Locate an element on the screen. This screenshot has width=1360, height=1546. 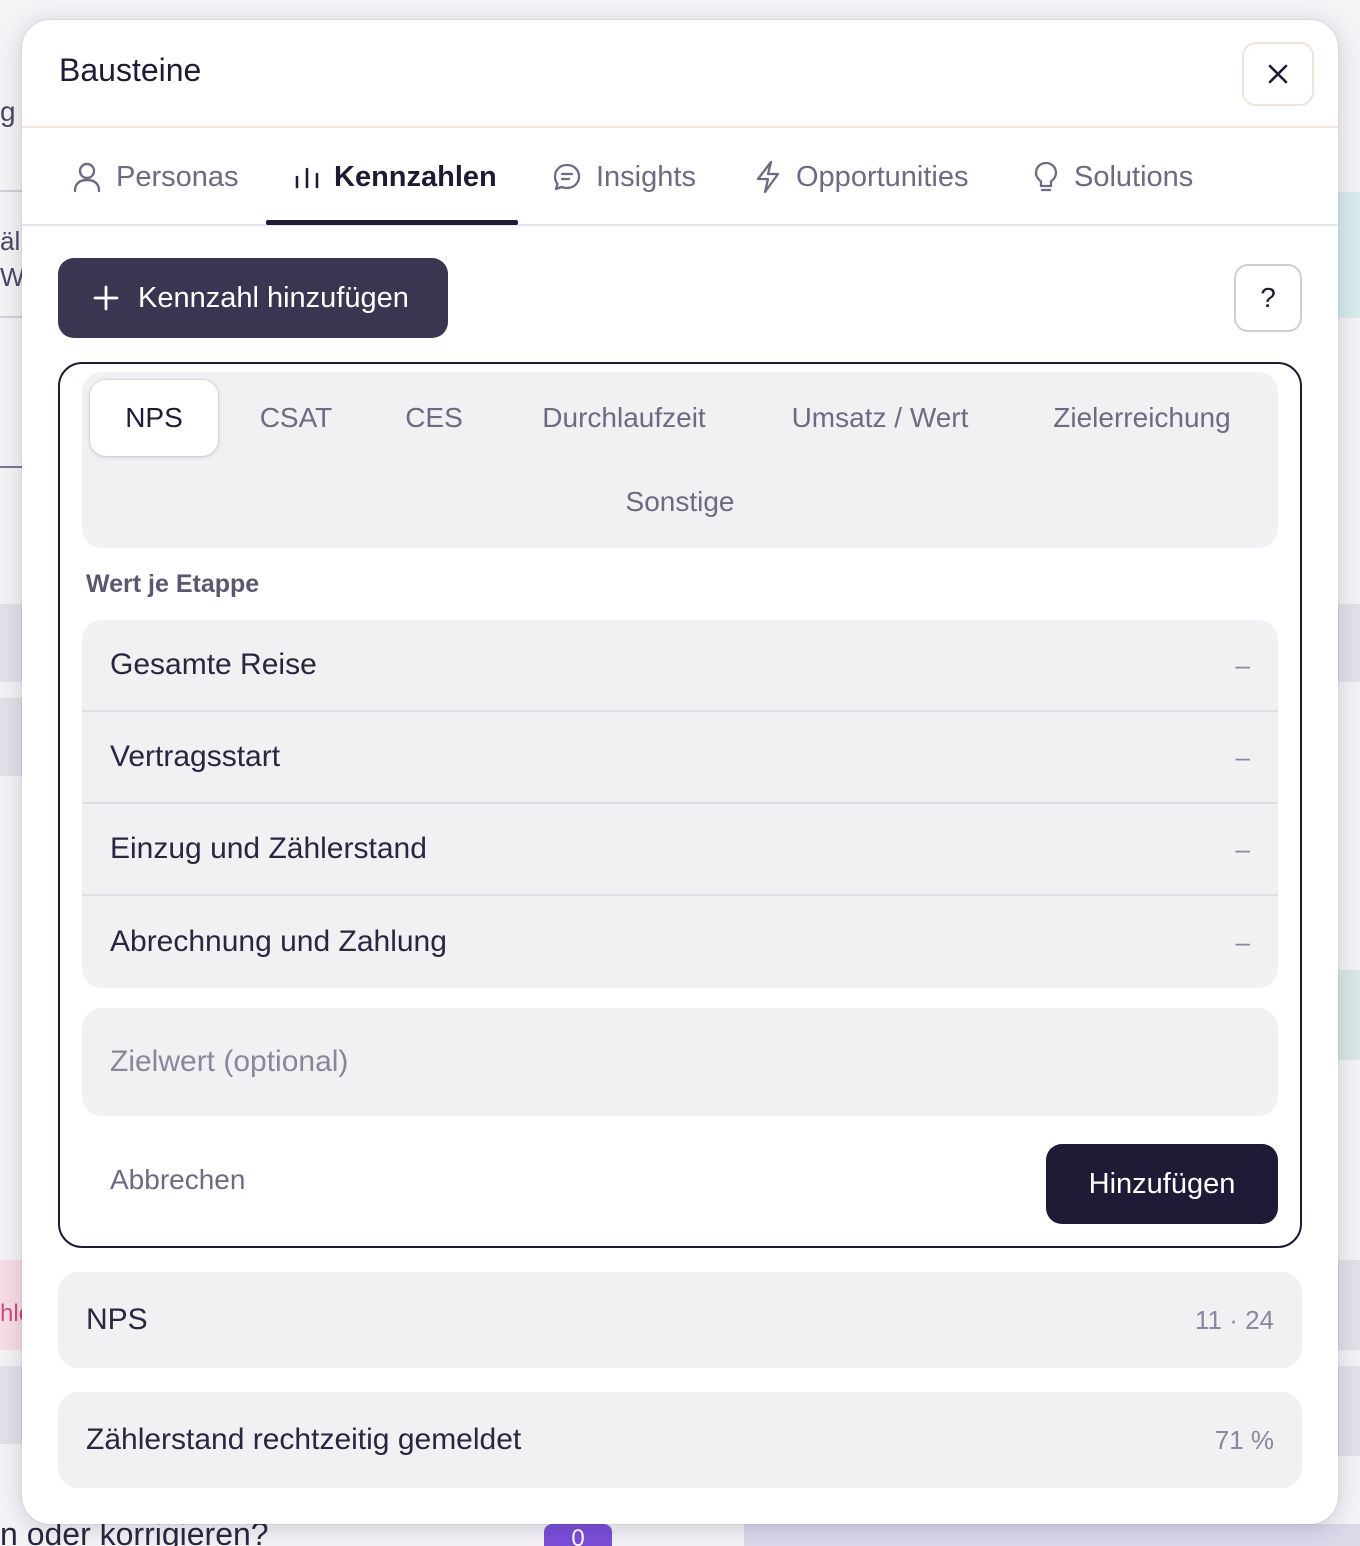
metric-item-zaehlerstand: Zählerstand rechtzeitig gemeldet 71 % is located at coordinates (680, 1440).